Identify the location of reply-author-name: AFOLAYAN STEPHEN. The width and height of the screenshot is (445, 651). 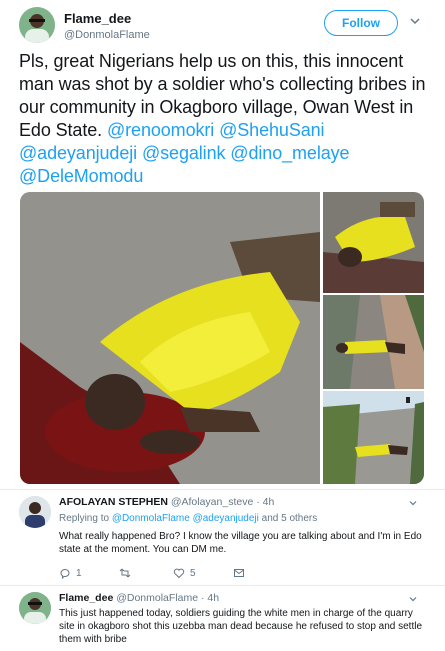
(113, 502).